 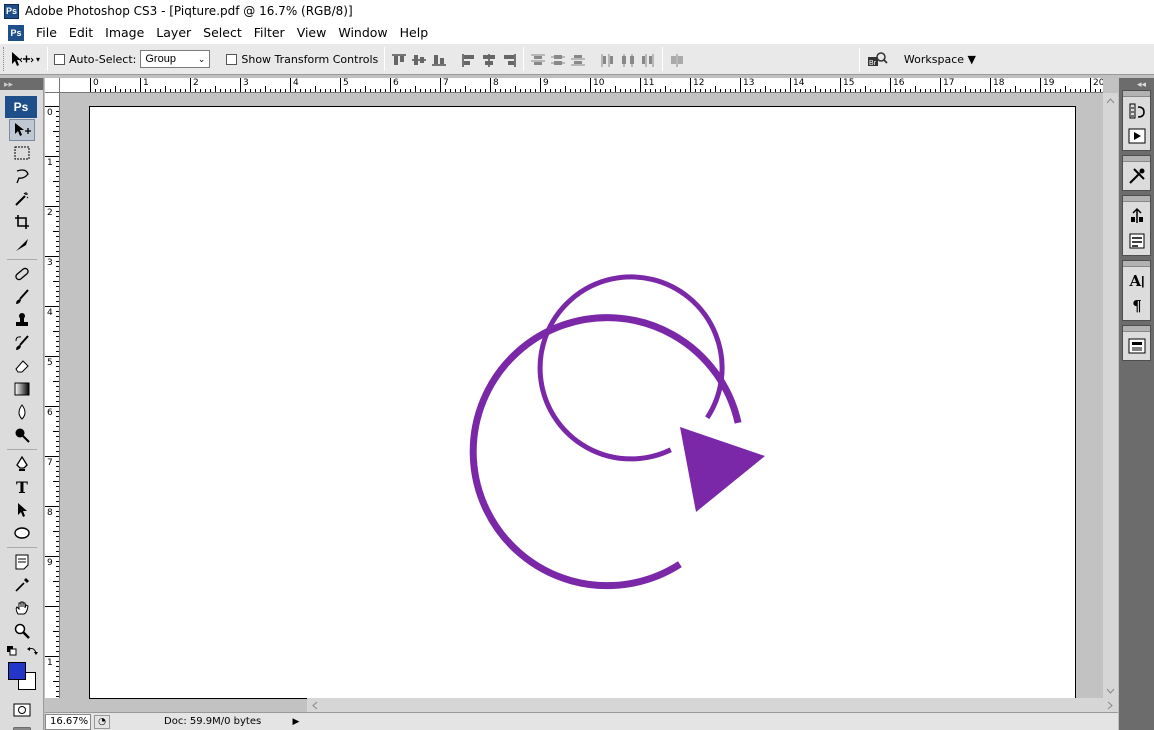 I want to click on shape-tool, so click(x=22, y=533).